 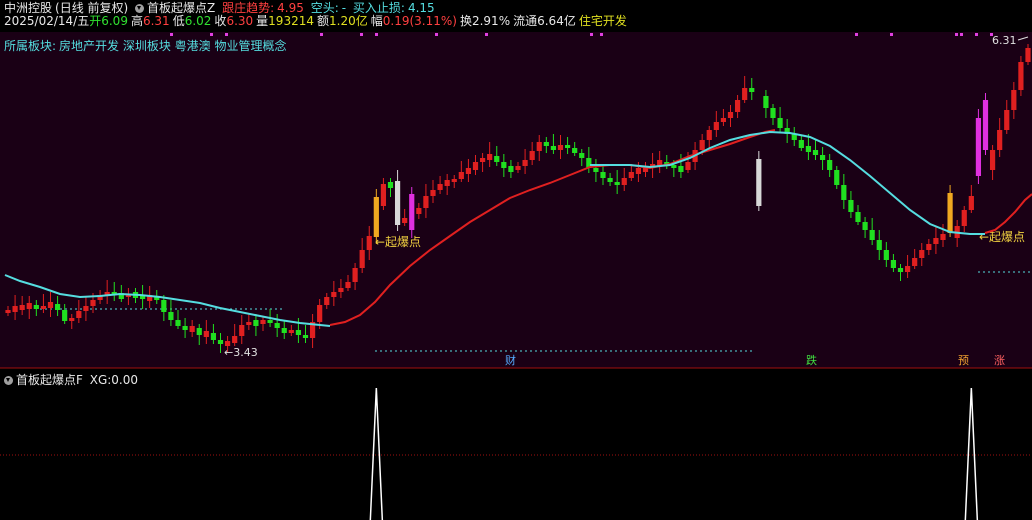 What do you see at coordinates (811, 360) in the screenshot?
I see `event-die: 跌` at bounding box center [811, 360].